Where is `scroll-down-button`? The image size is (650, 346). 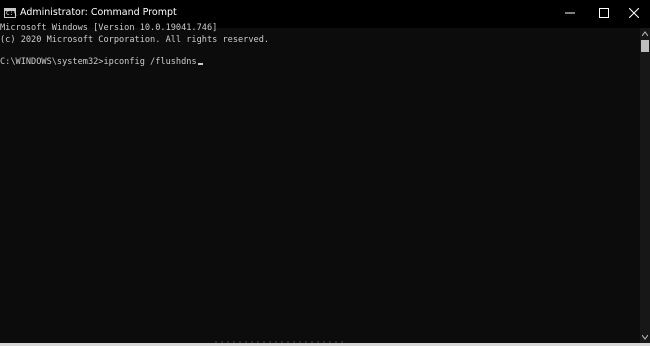
scroll-down-button is located at coordinates (645, 337).